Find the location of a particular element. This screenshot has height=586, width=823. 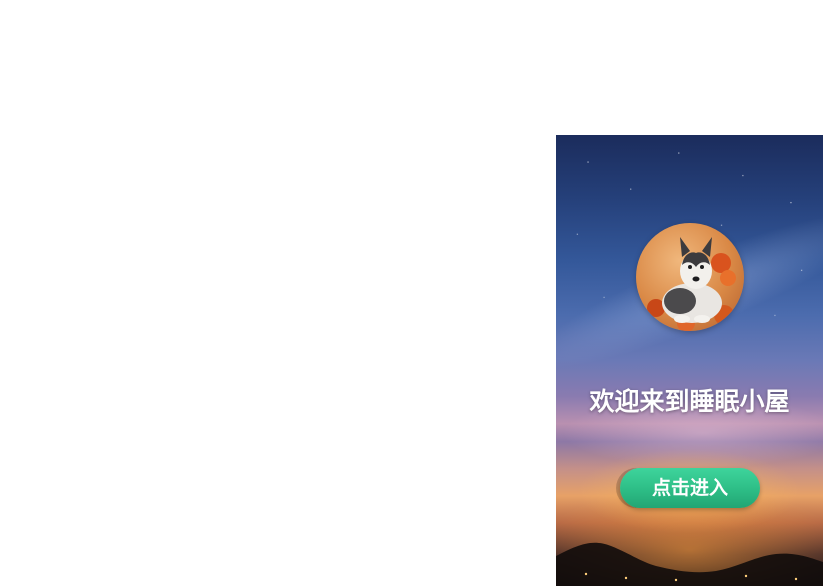

husky-dog-icon is located at coordinates (691, 284).